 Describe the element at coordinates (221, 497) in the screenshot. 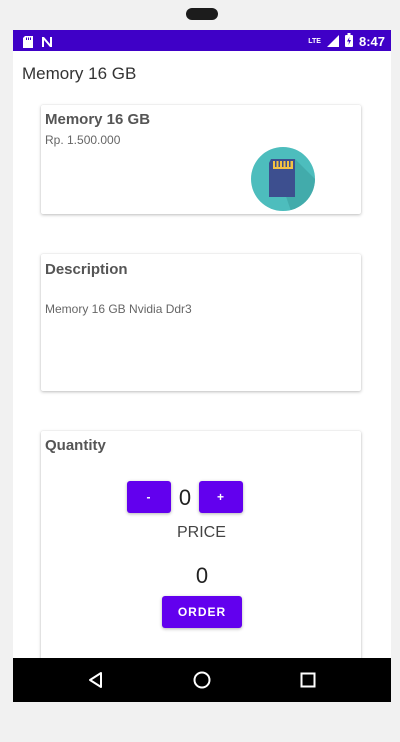

I see `increment-button: +` at that location.